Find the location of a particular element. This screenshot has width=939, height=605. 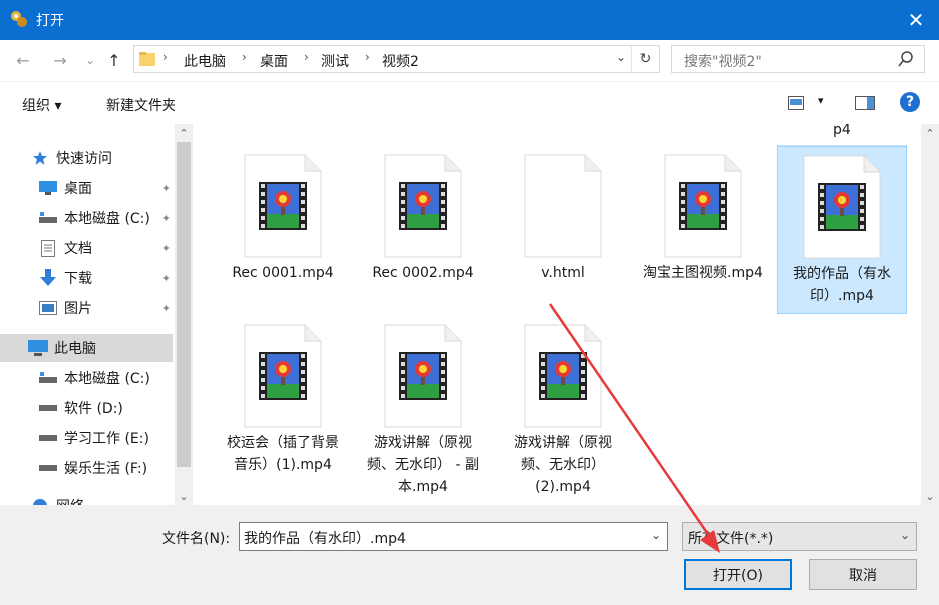

file-item: 游戏讲解（原视频、无水印）(2).mp4 is located at coordinates (563, 413).